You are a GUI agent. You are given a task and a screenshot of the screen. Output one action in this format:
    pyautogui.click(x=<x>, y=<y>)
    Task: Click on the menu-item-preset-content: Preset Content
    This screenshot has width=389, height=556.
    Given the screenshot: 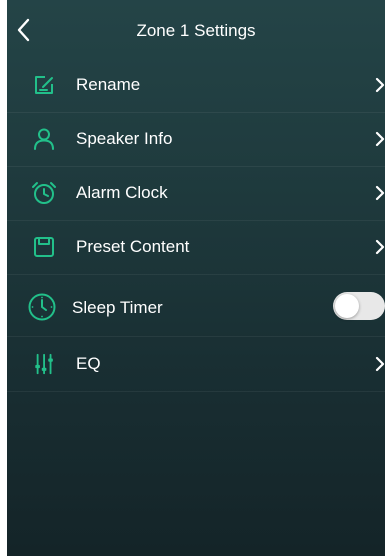 What is the action you would take?
    pyautogui.click(x=196, y=247)
    